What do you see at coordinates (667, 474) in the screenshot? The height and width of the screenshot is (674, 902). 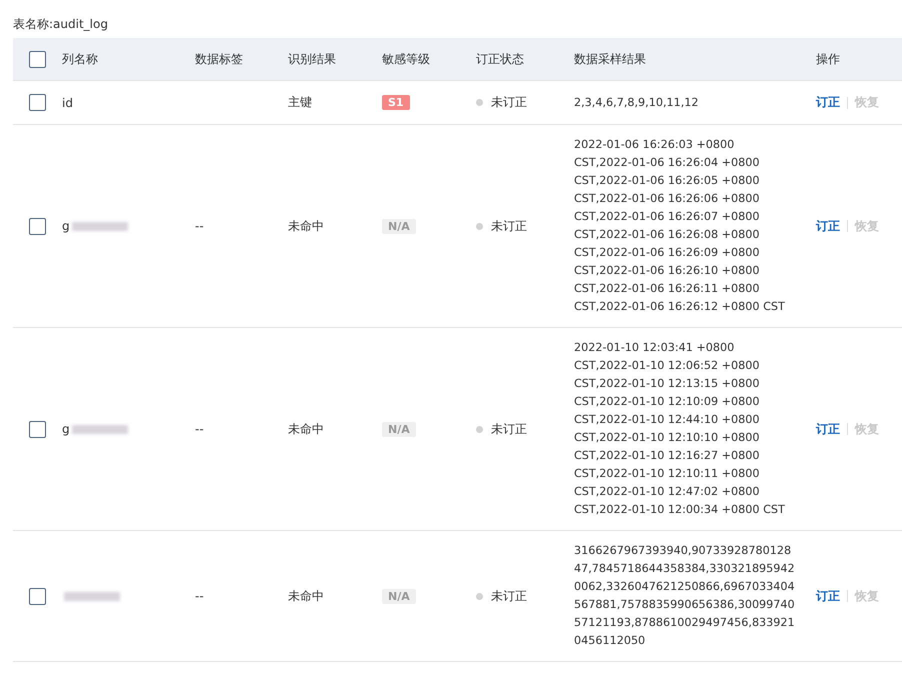 I see `sample-value: CST,2022-01-10 12:10:11 +0800` at bounding box center [667, 474].